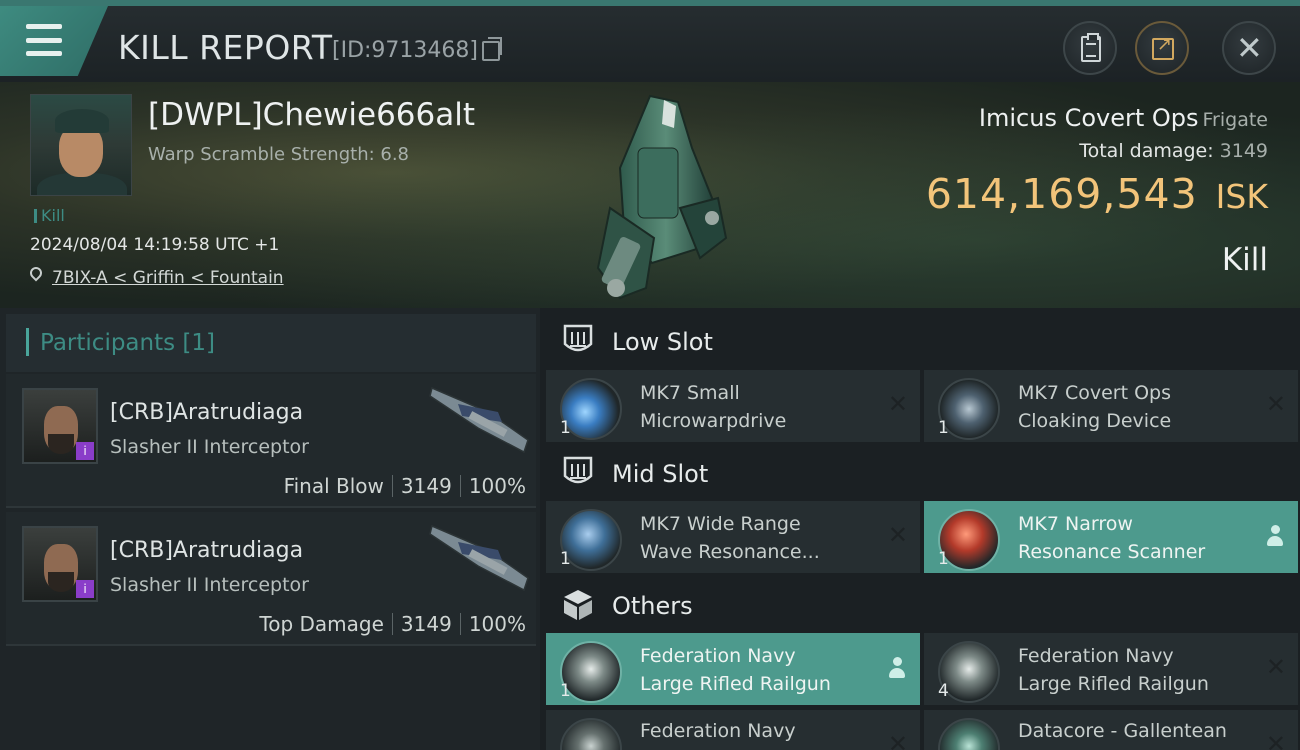 The image size is (1300, 750). What do you see at coordinates (1088, 118) in the screenshot?
I see `ship-name: Imicus Covert Ops` at bounding box center [1088, 118].